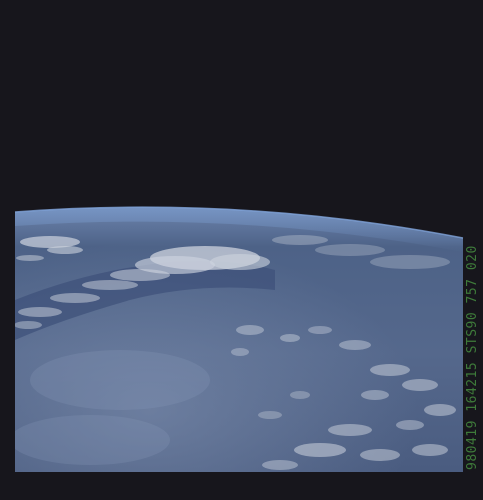  I want to click on frame-id-text: 980419 164215 STS90 757 020, so click(472, 357).